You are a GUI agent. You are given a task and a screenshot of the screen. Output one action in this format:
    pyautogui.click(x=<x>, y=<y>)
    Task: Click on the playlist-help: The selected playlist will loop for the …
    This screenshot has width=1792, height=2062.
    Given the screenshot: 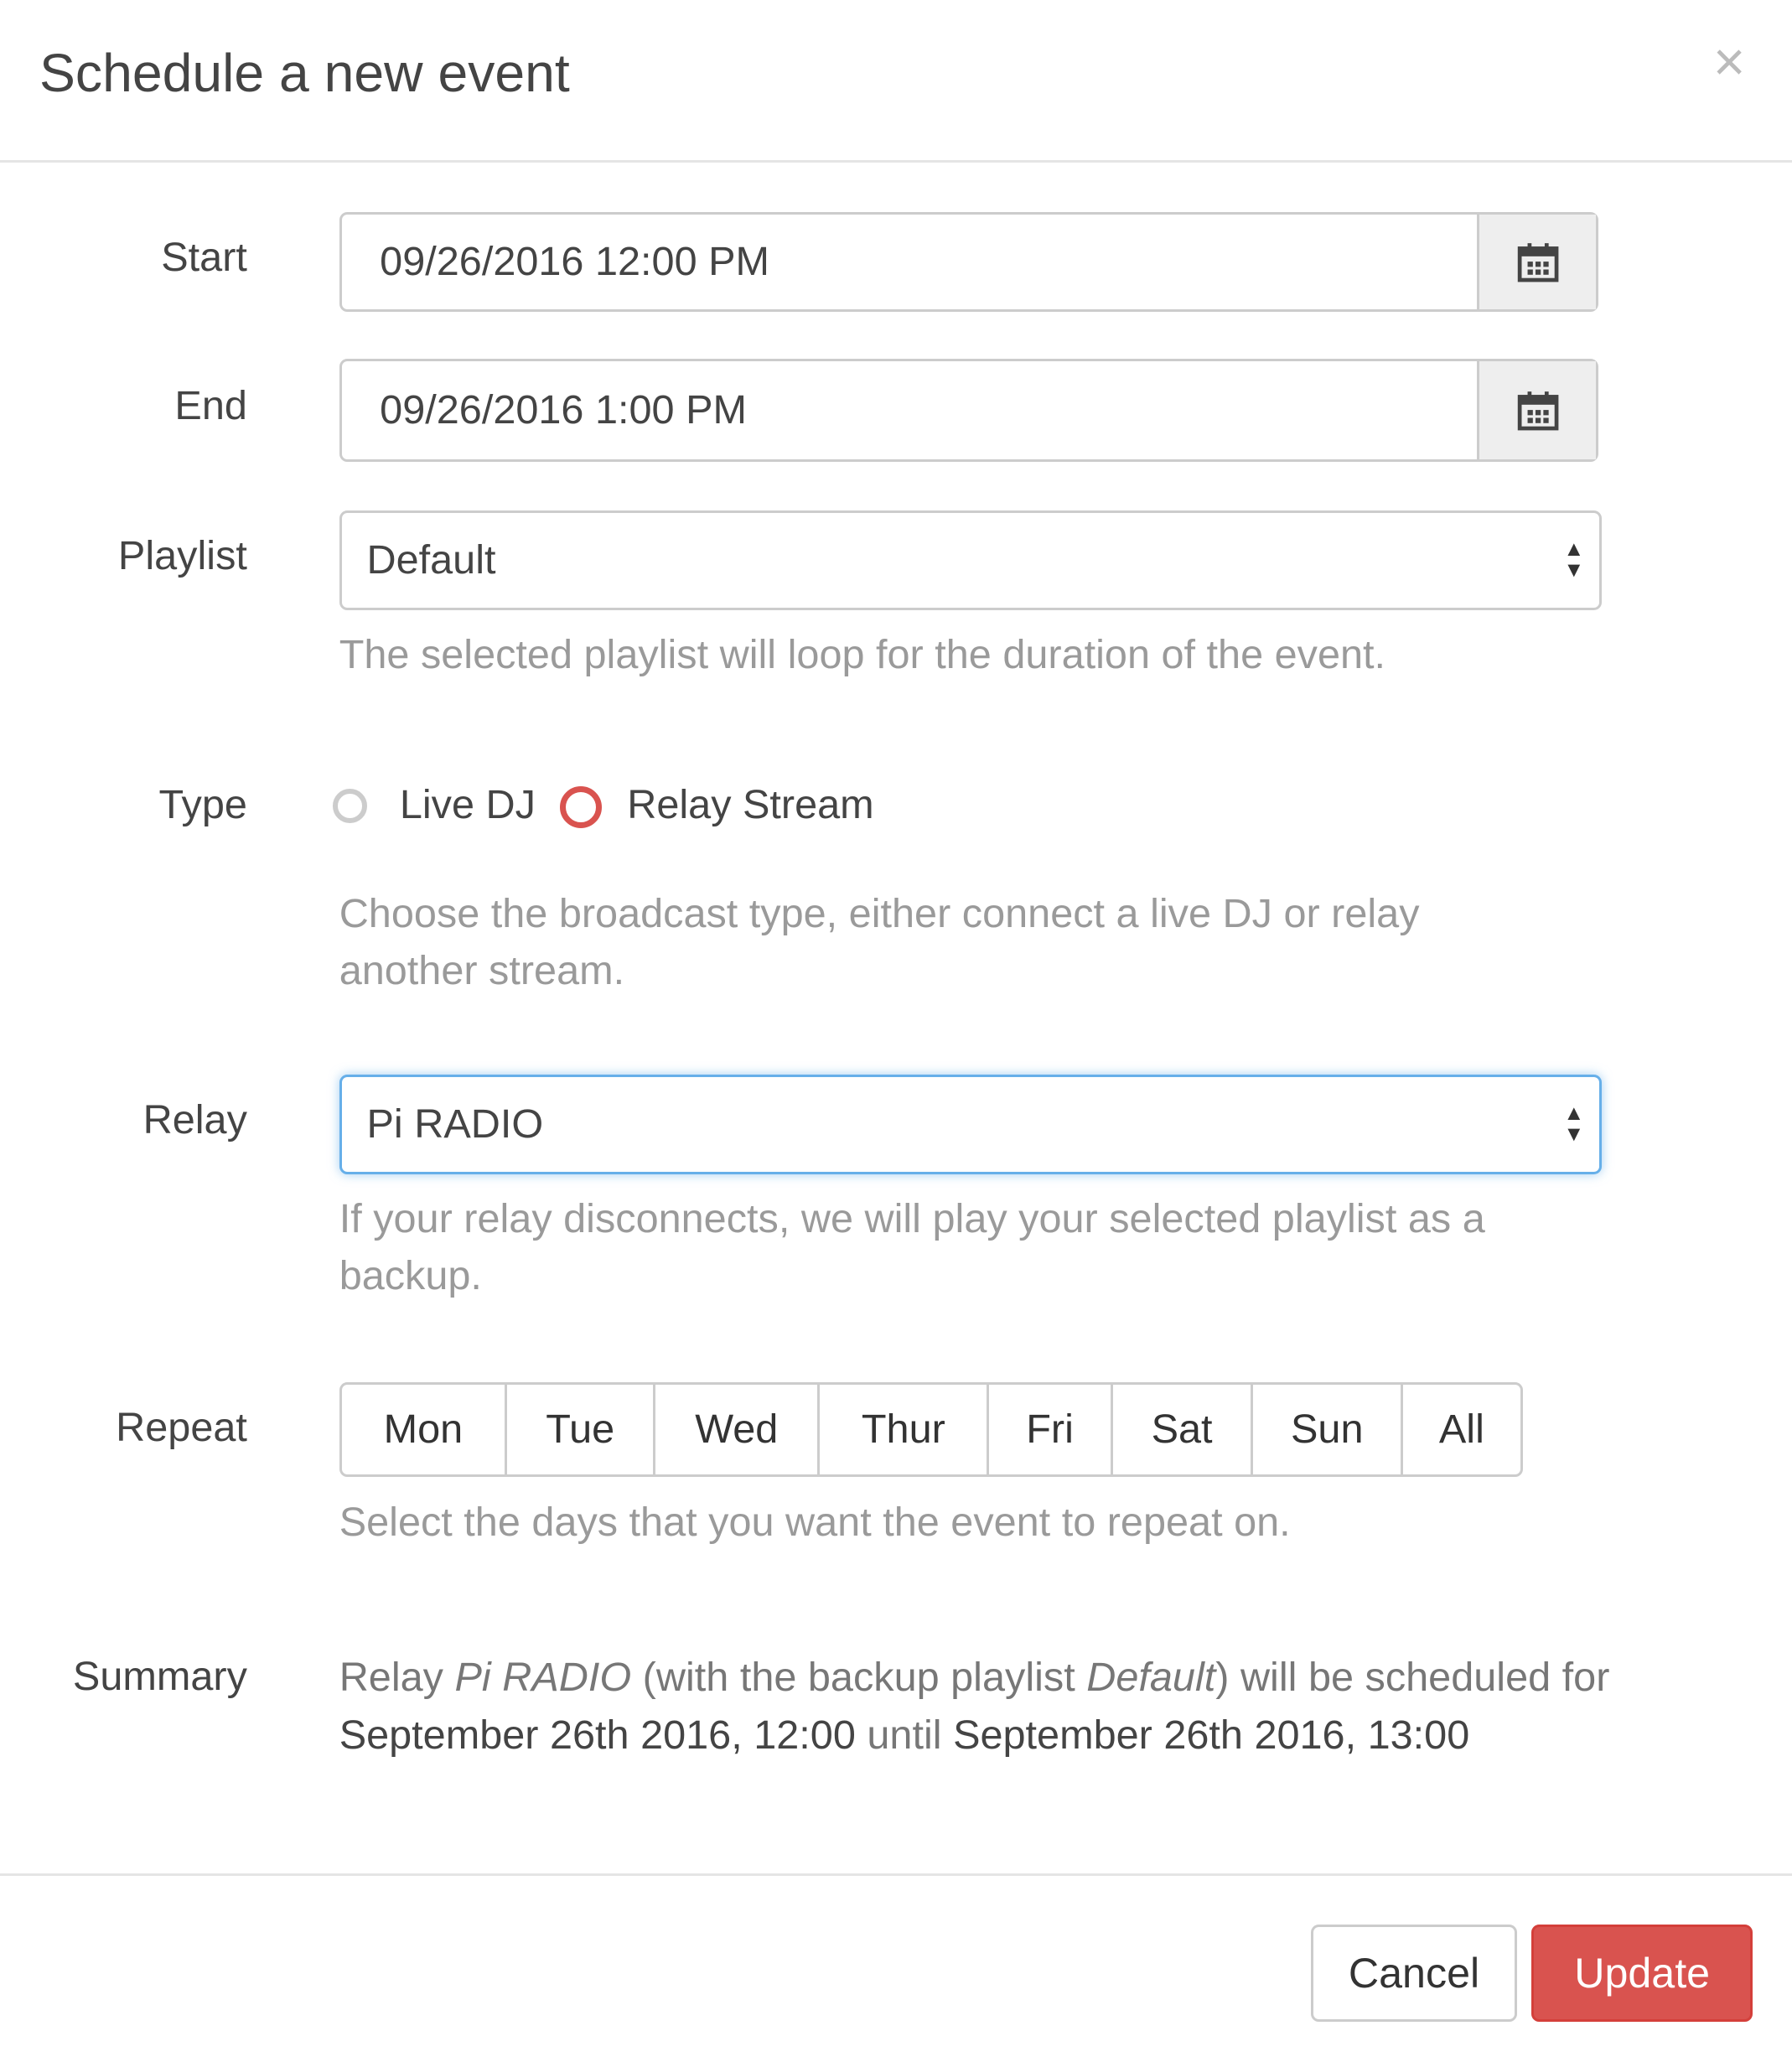 What is the action you would take?
    pyautogui.click(x=863, y=655)
    